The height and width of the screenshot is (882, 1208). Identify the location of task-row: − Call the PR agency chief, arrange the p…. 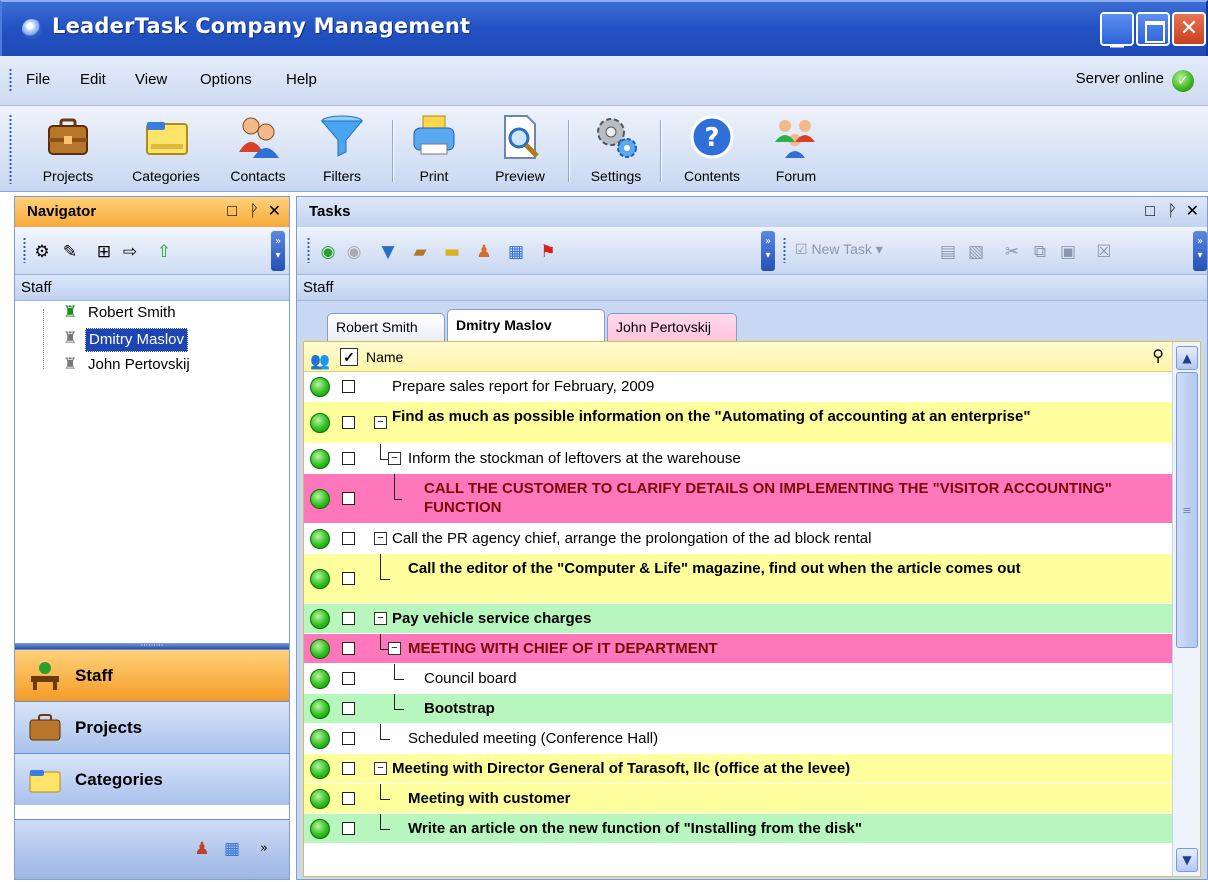
(738, 539).